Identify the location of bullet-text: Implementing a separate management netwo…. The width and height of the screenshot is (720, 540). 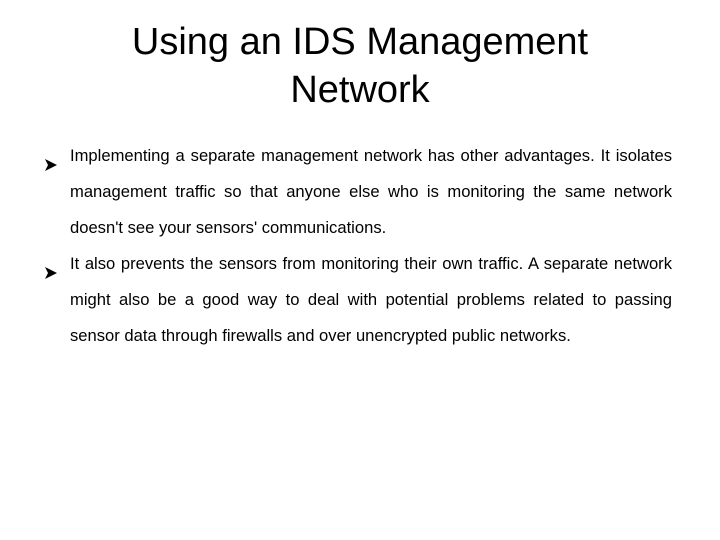
(371, 191).